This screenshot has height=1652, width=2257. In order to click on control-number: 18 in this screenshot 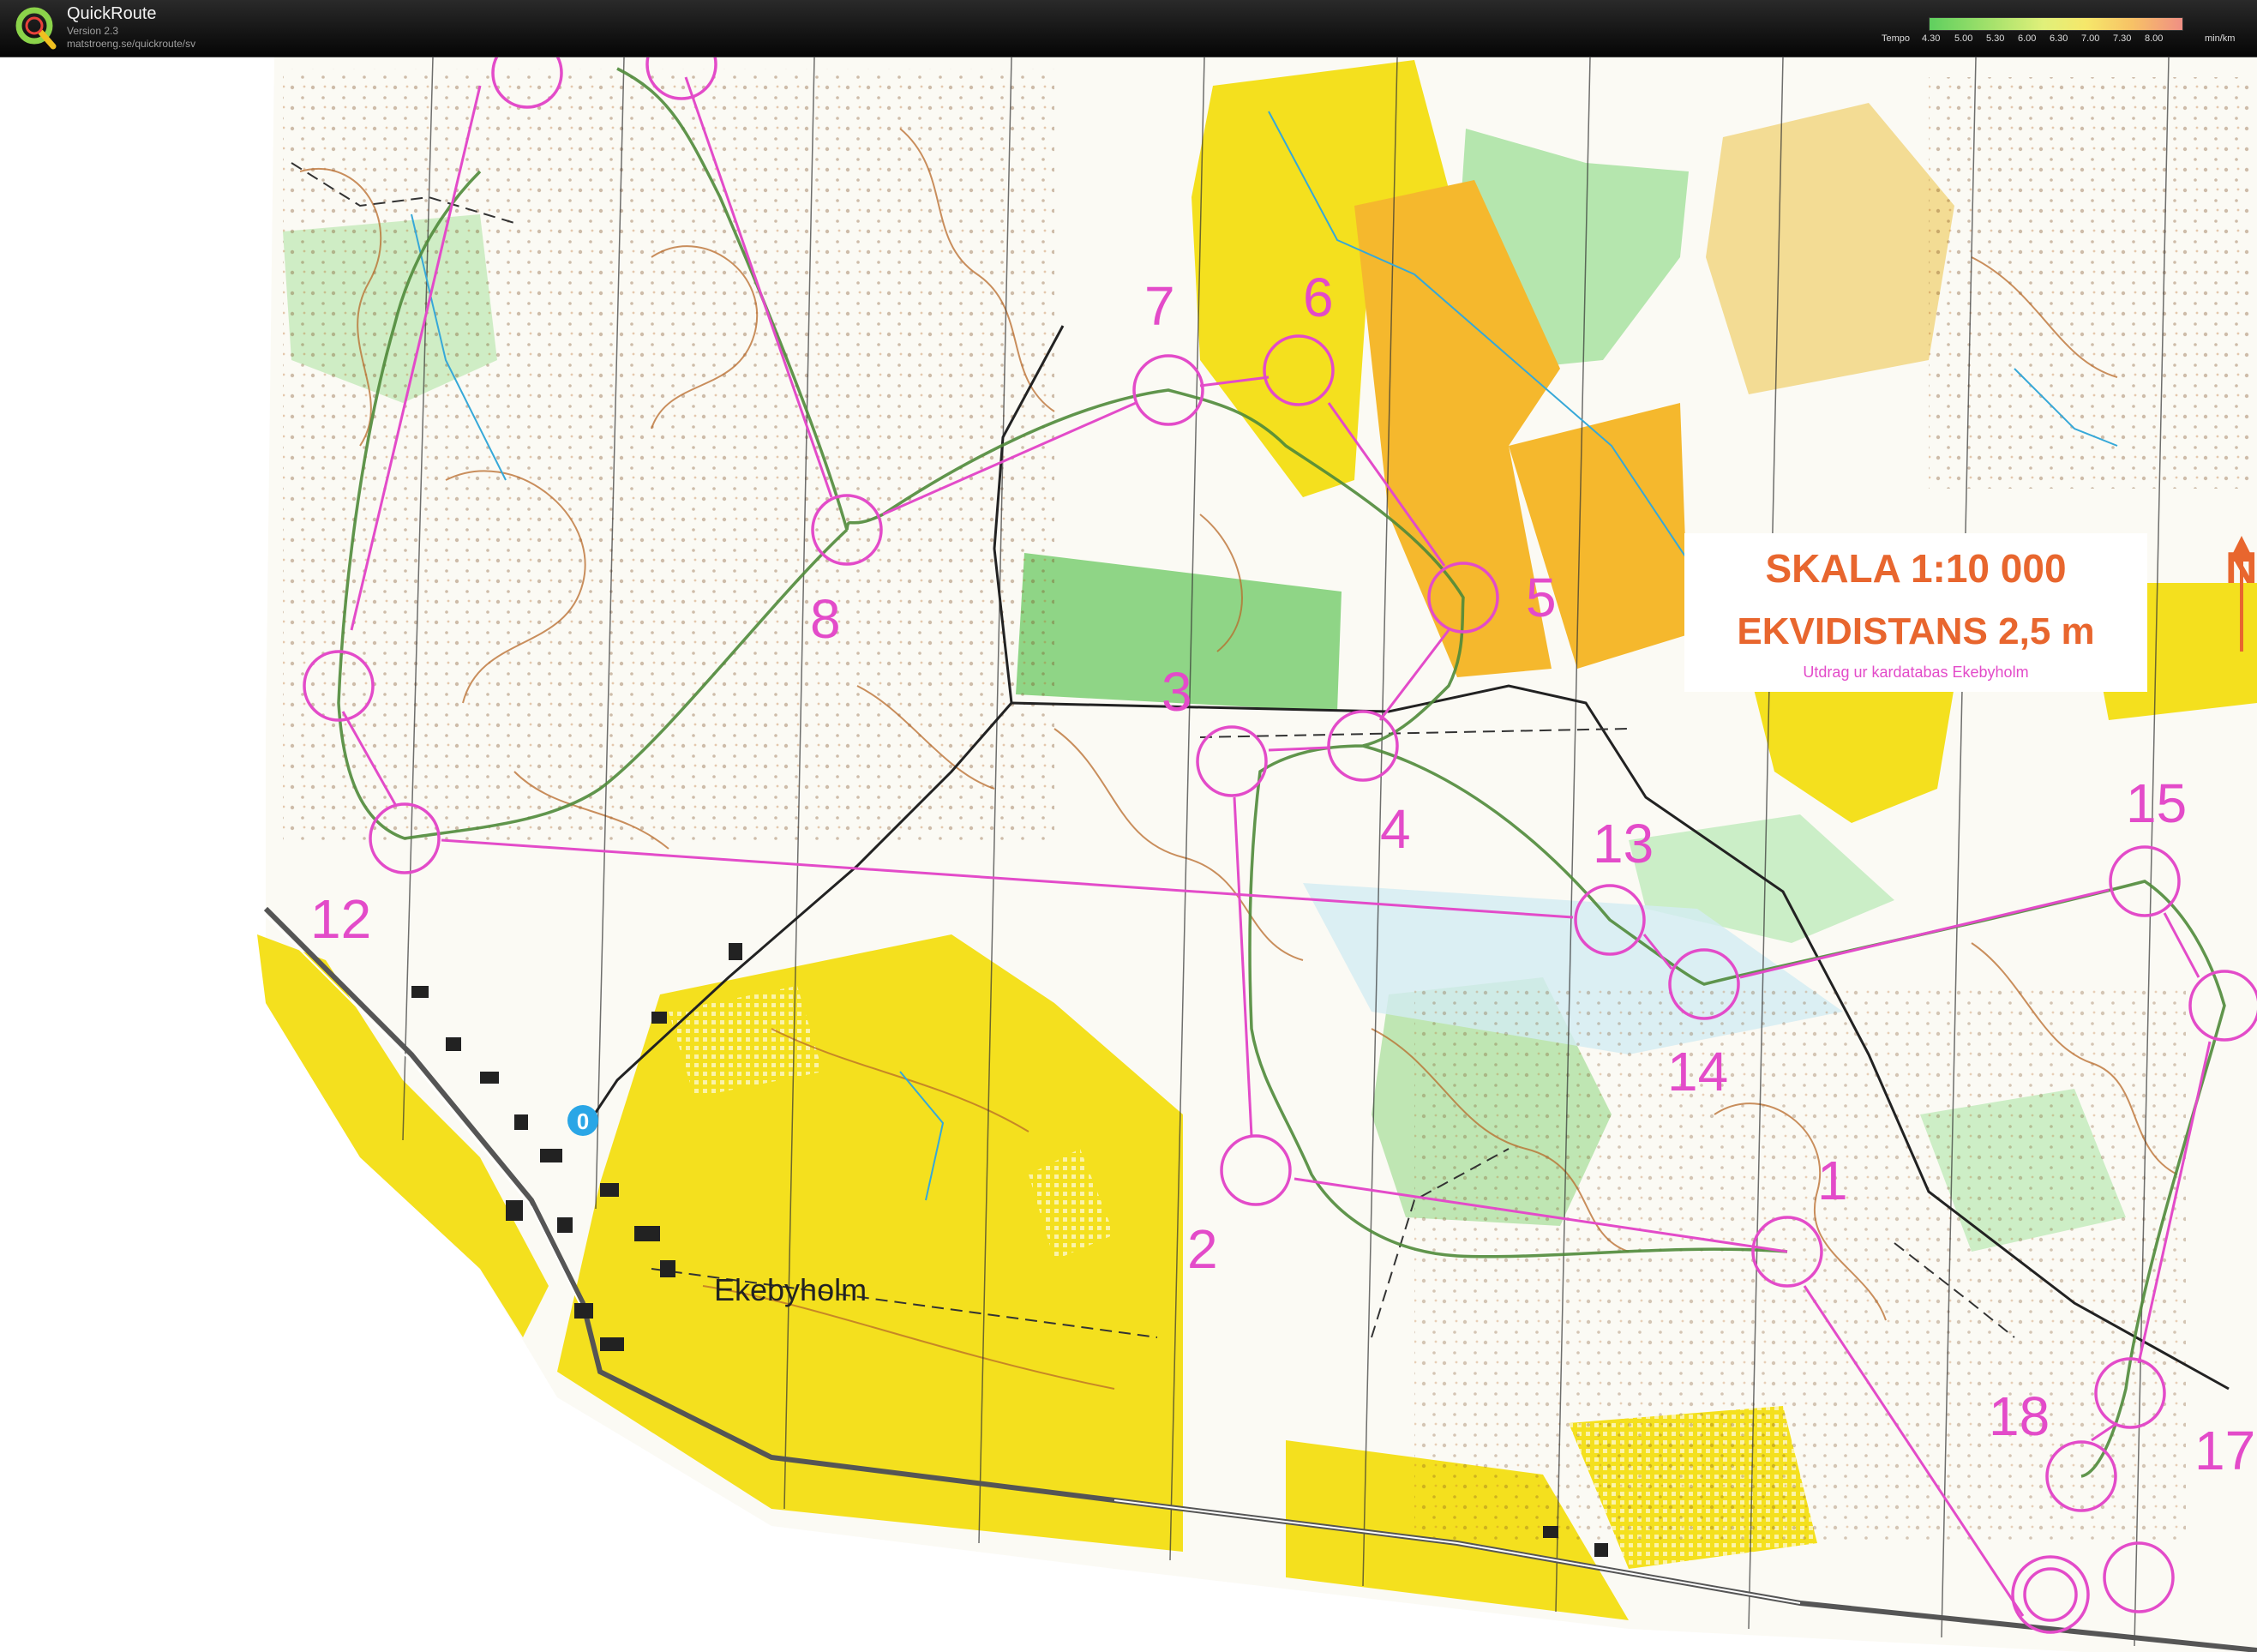, I will do `click(2019, 1416)`.